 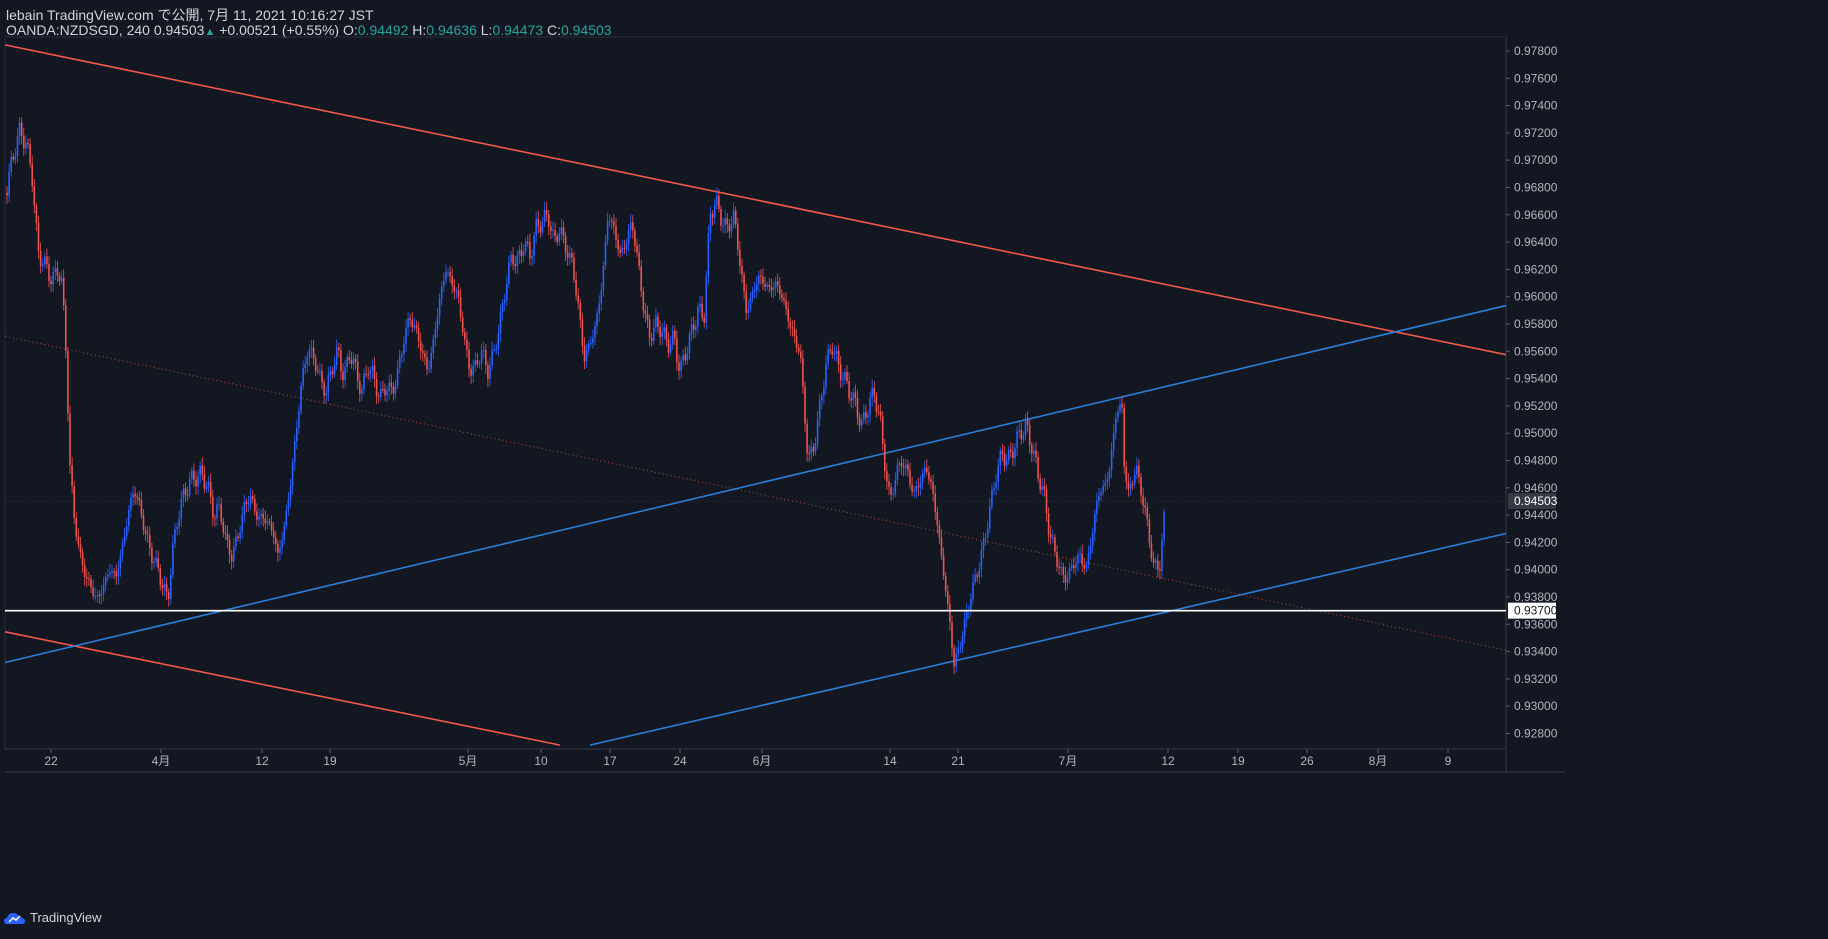 I want to click on x-tick-label: 4月, so click(x=161, y=761).